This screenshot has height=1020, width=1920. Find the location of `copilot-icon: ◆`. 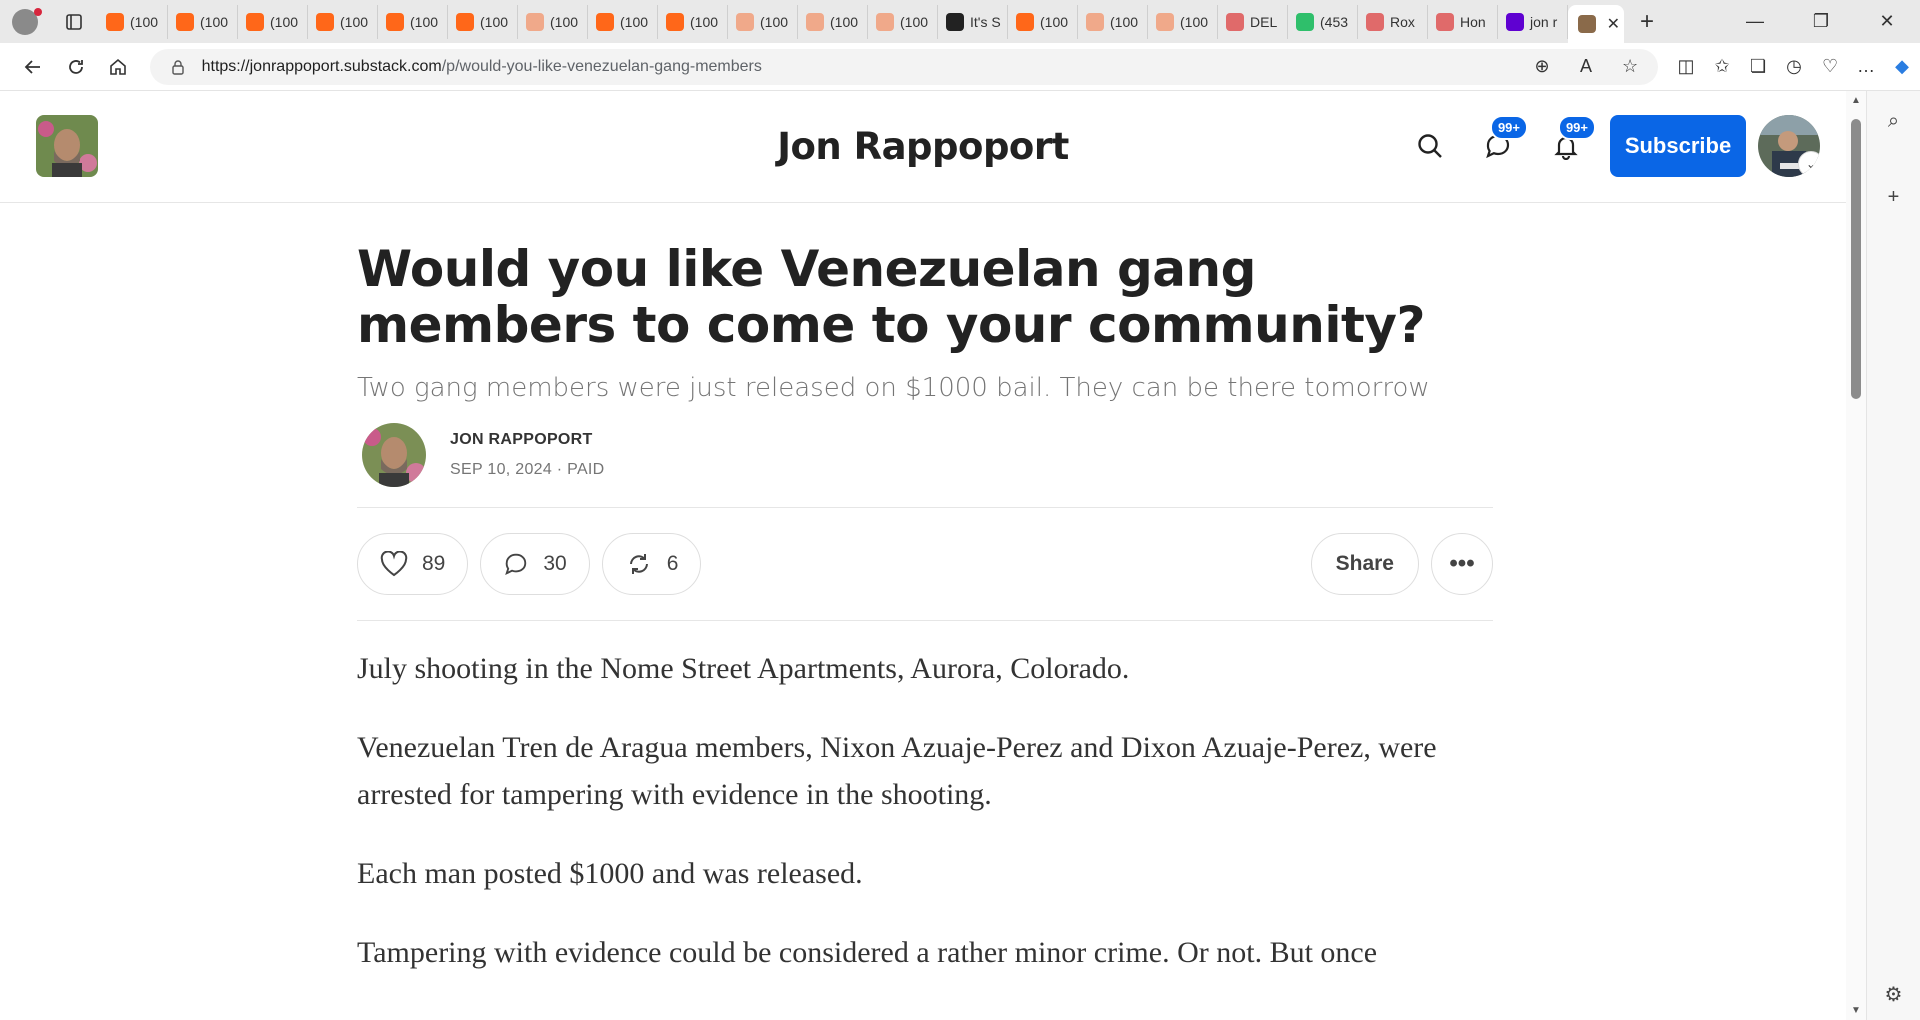

copilot-icon: ◆ is located at coordinates (1902, 67).